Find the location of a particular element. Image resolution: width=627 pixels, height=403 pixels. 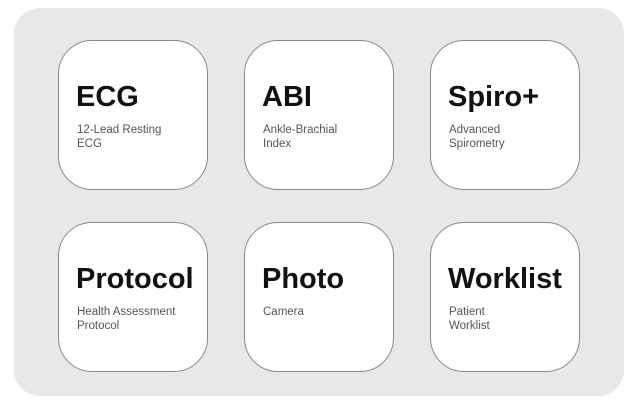

tile-title: ABI is located at coordinates (287, 97).